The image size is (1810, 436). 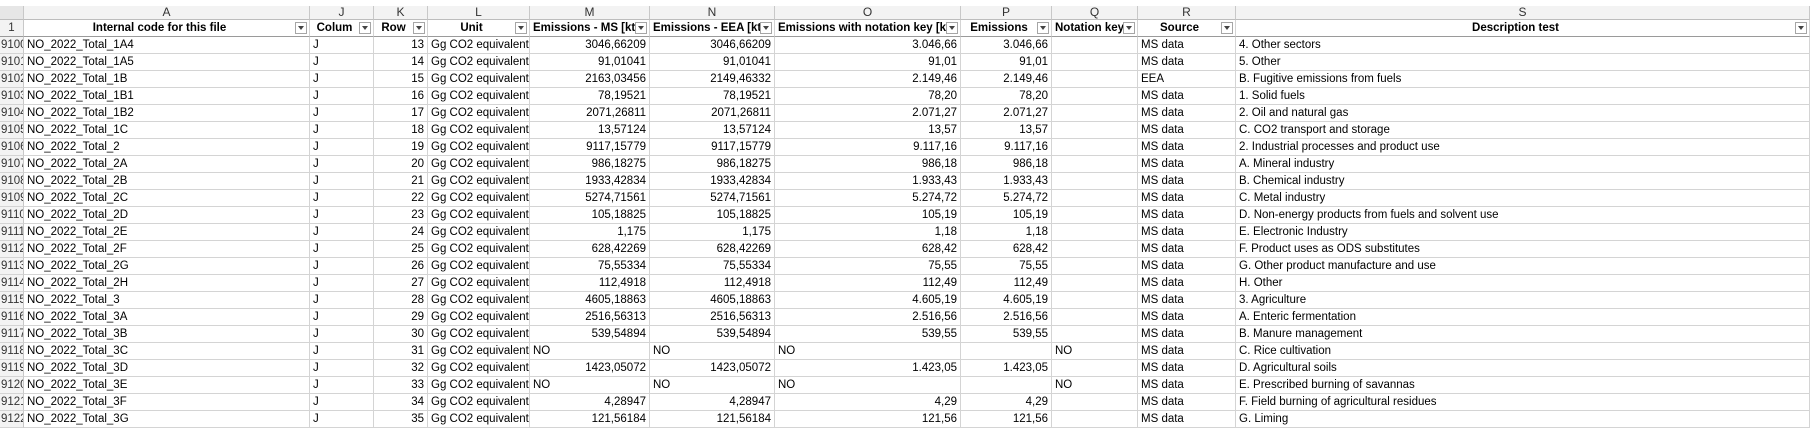 What do you see at coordinates (712, 283) in the screenshot?
I see `cell-n: 112,4918` at bounding box center [712, 283].